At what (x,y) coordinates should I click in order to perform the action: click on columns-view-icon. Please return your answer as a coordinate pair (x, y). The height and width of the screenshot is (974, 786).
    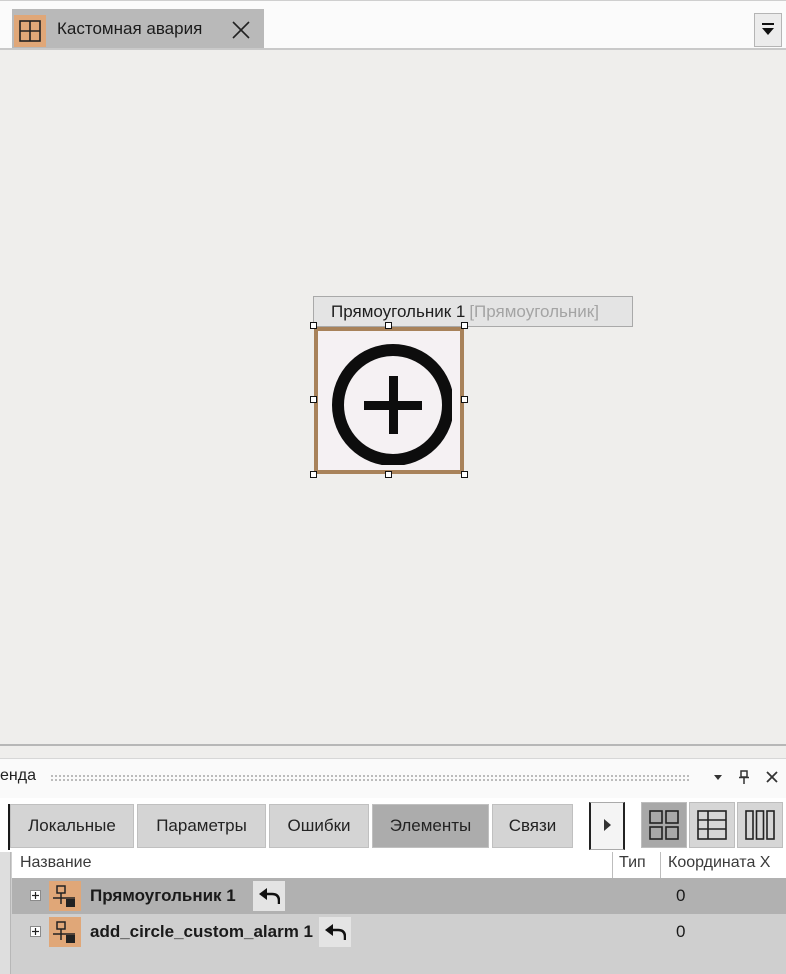
    Looking at the image, I should click on (760, 825).